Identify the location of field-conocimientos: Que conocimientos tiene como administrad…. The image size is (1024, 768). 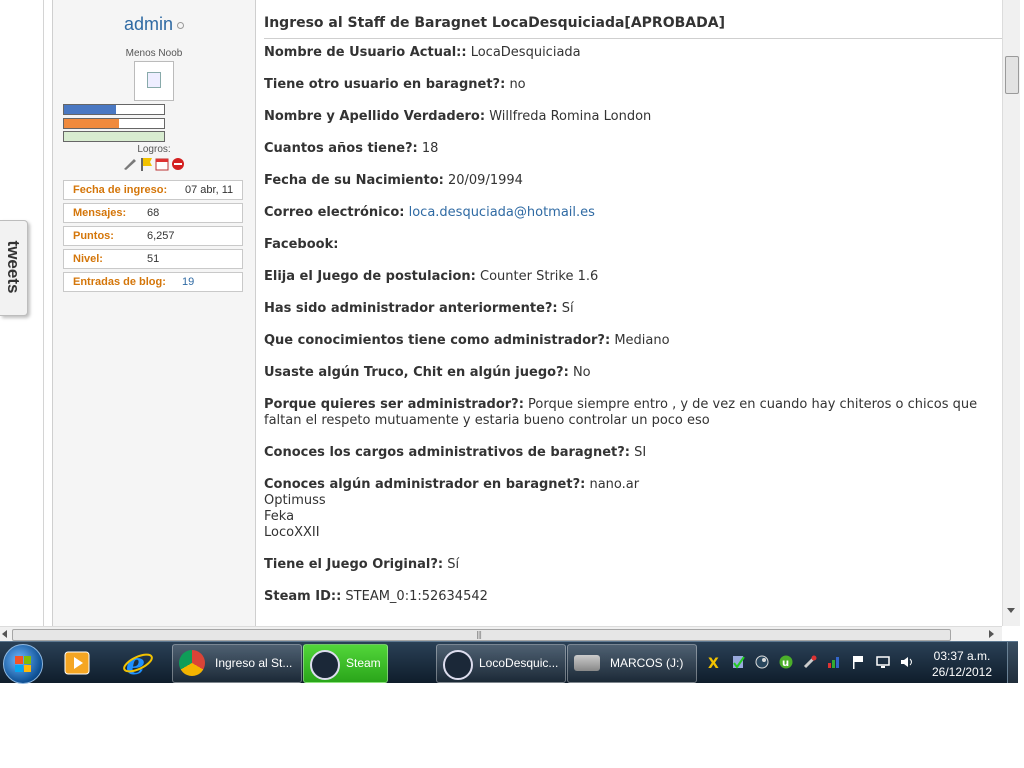
(626, 341).